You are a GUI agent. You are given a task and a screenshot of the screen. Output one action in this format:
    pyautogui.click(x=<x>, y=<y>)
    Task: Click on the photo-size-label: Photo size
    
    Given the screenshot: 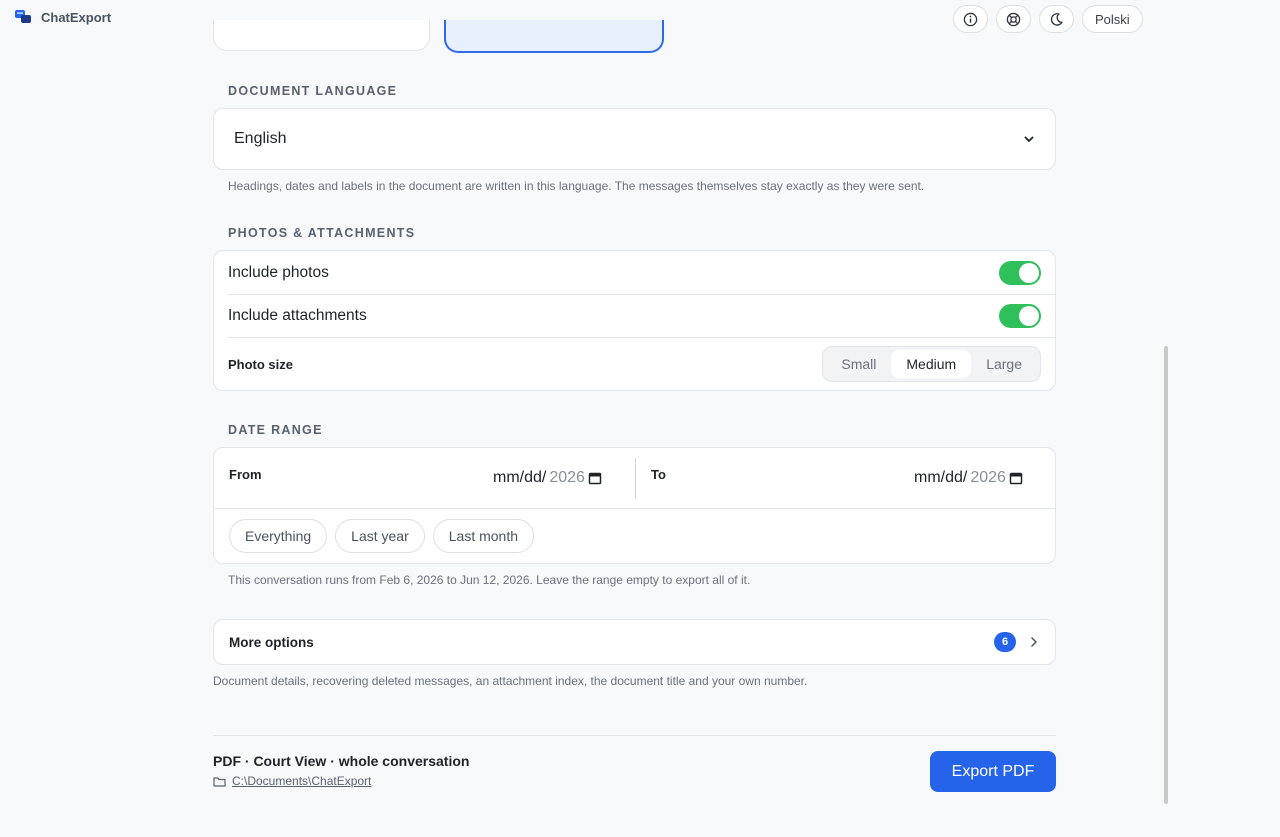 What is the action you would take?
    pyautogui.click(x=261, y=364)
    